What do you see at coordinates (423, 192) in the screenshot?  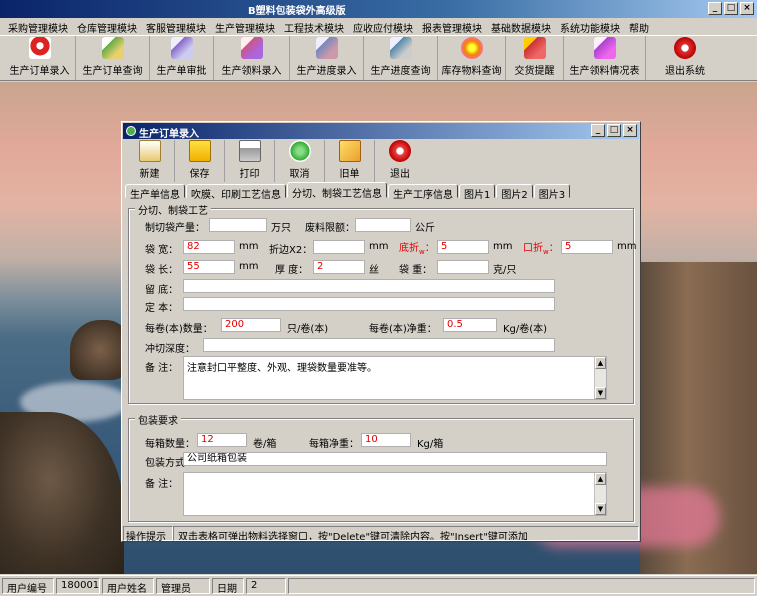 I see `tab-process-info: 生产工序信息` at bounding box center [423, 192].